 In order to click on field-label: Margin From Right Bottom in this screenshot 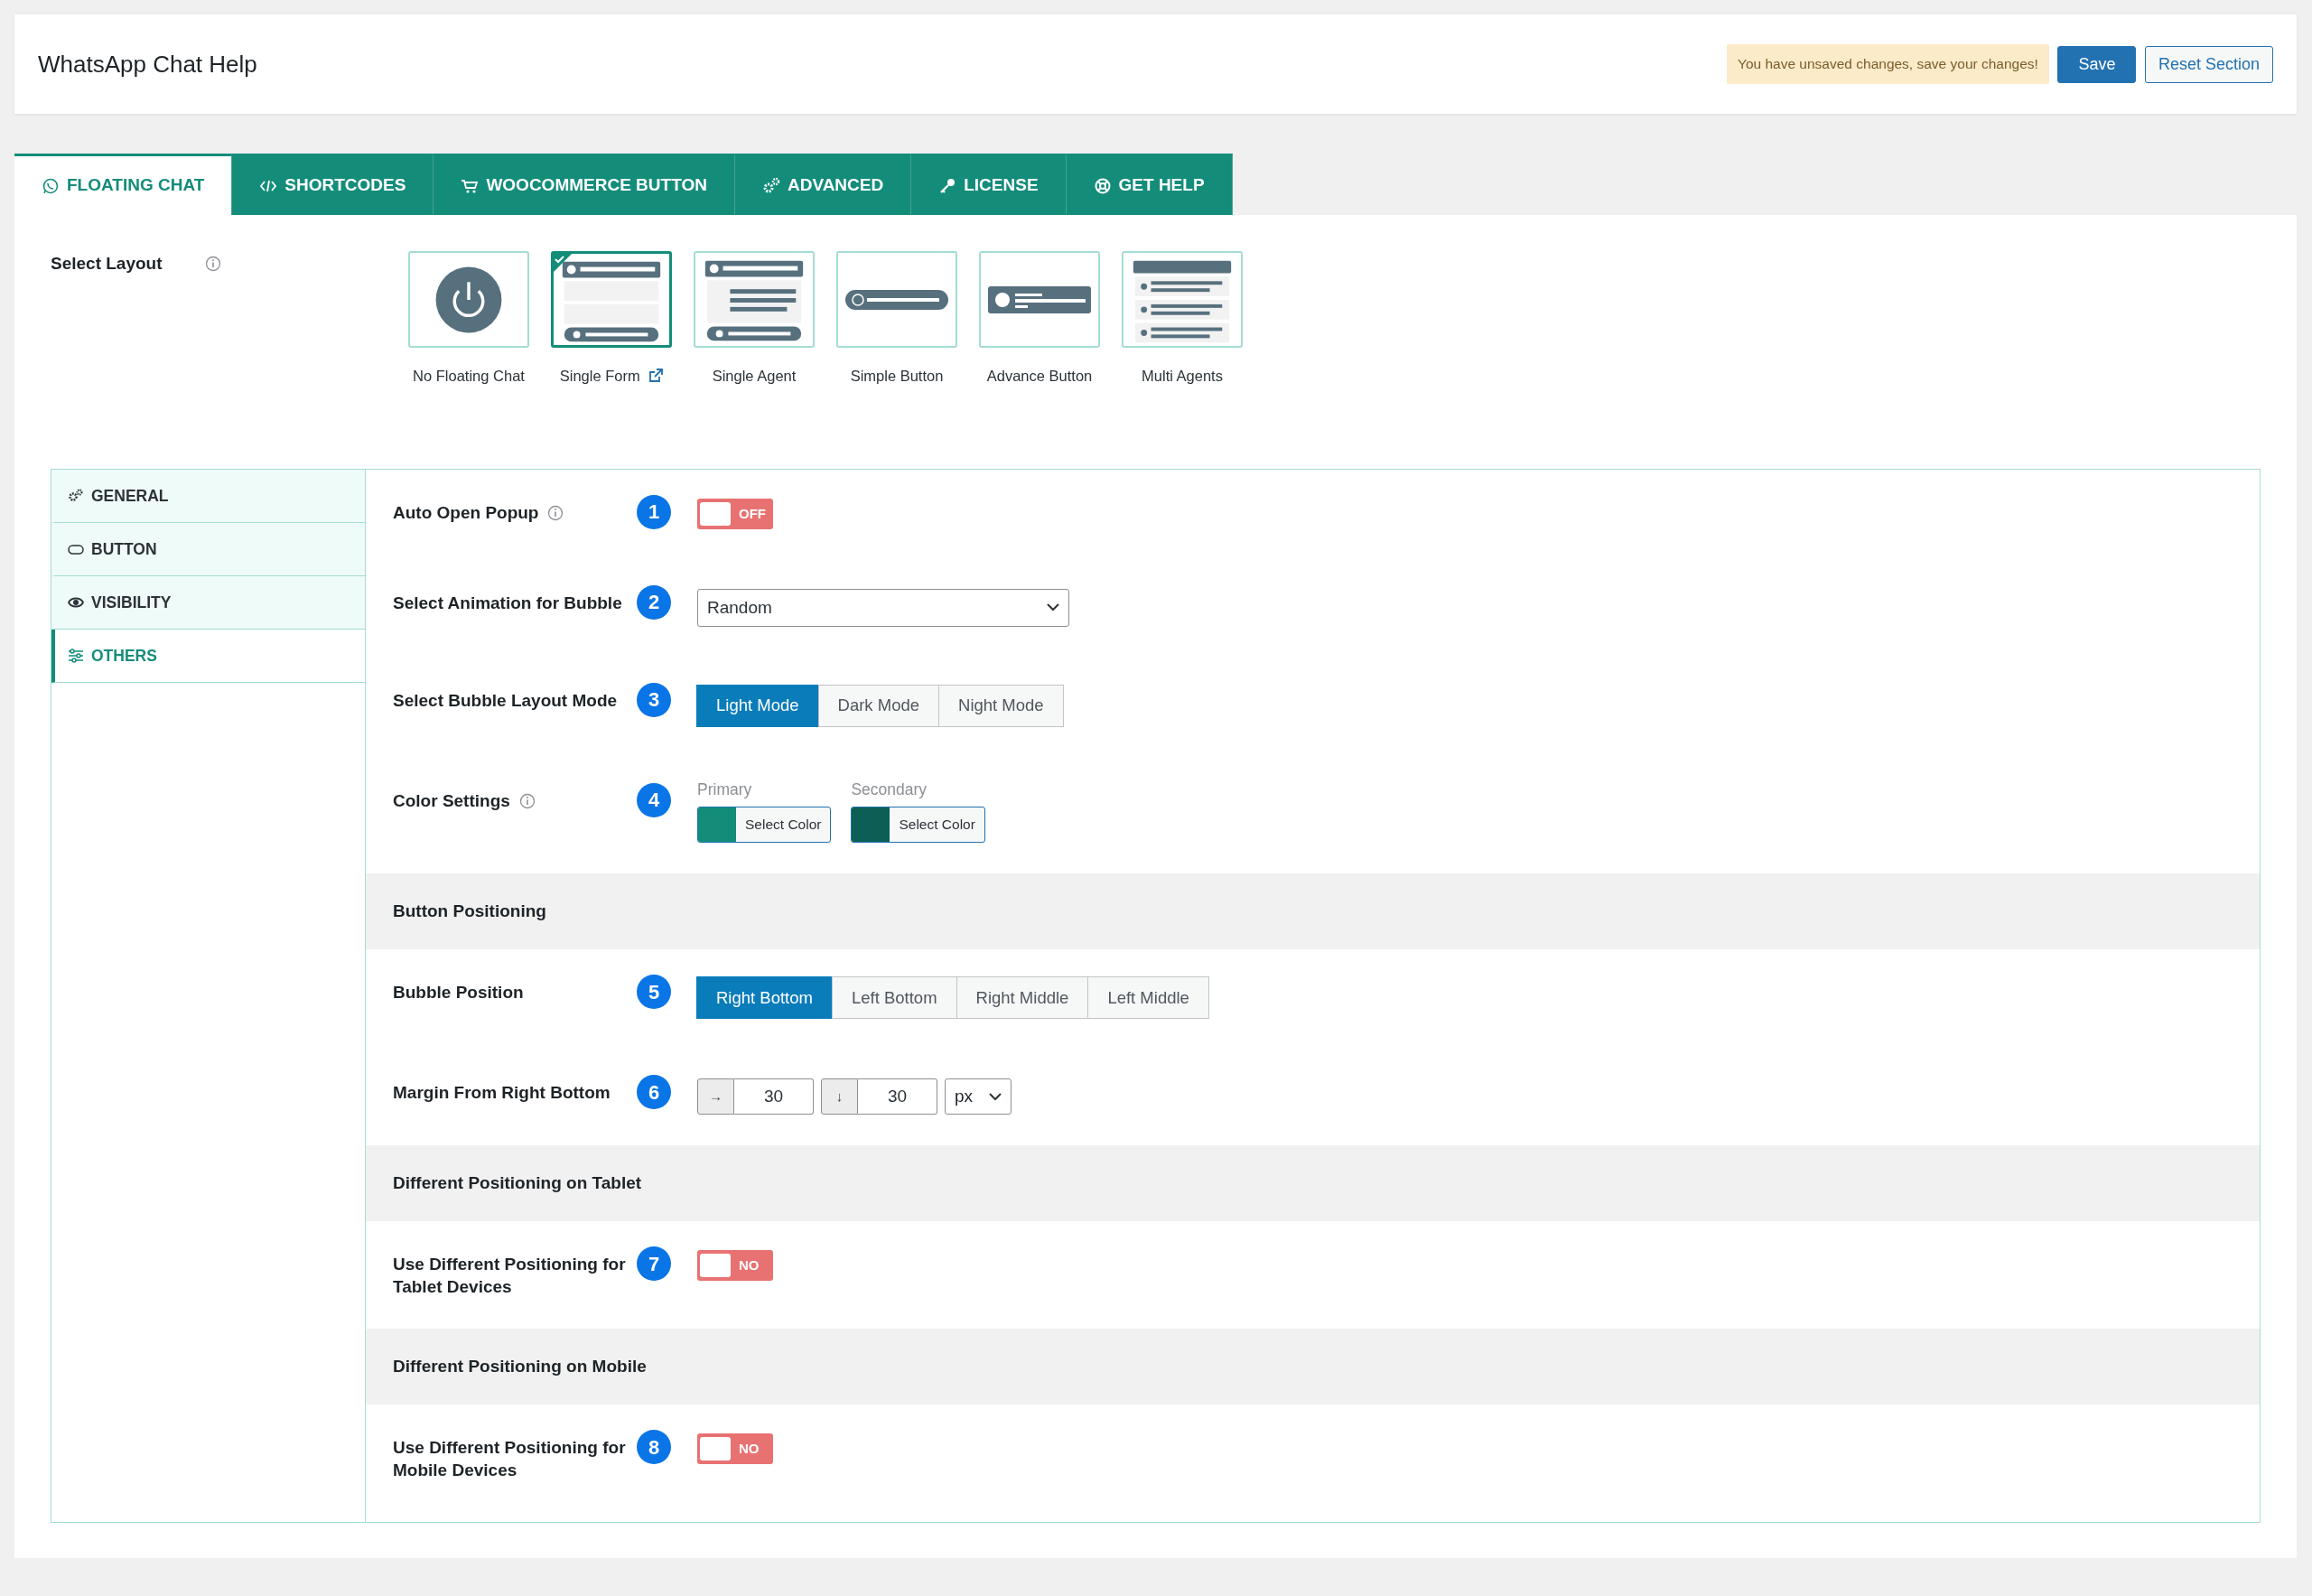, I will do `click(502, 1093)`.